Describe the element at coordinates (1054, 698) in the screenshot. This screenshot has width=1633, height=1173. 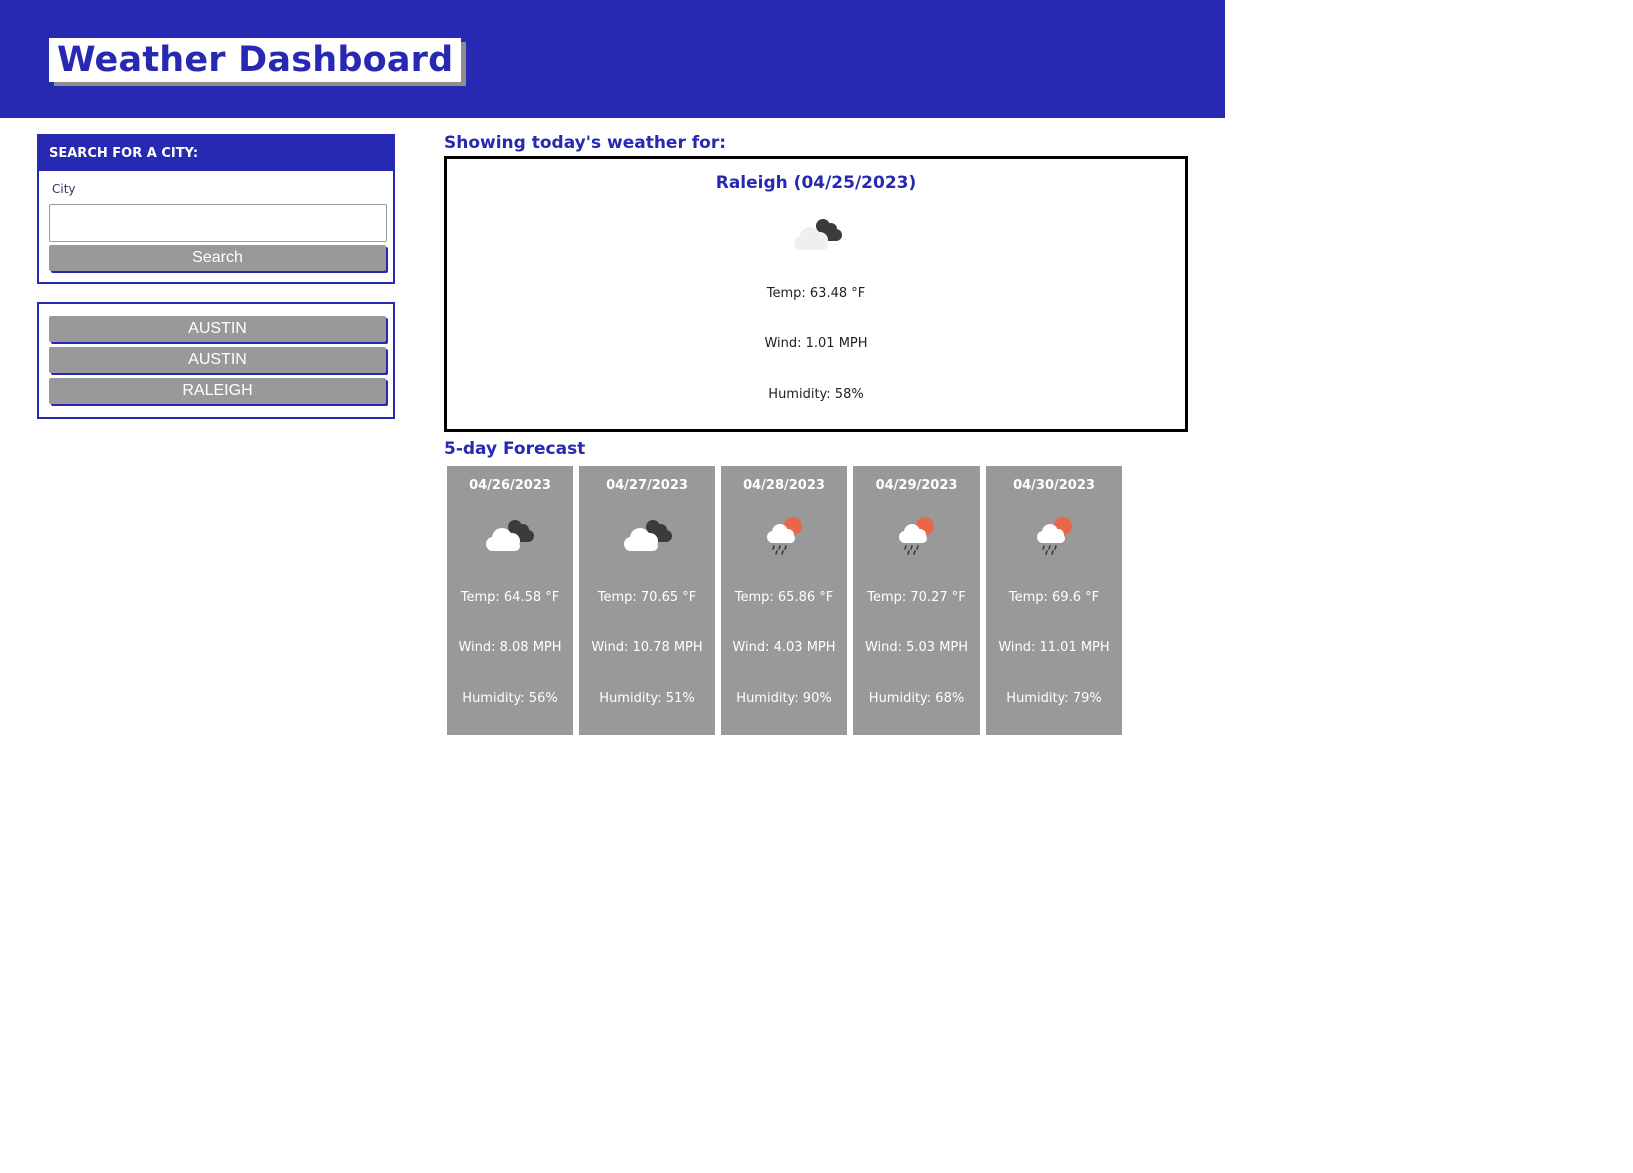
I see `forecast-humidity: Humidity: 79%` at that location.